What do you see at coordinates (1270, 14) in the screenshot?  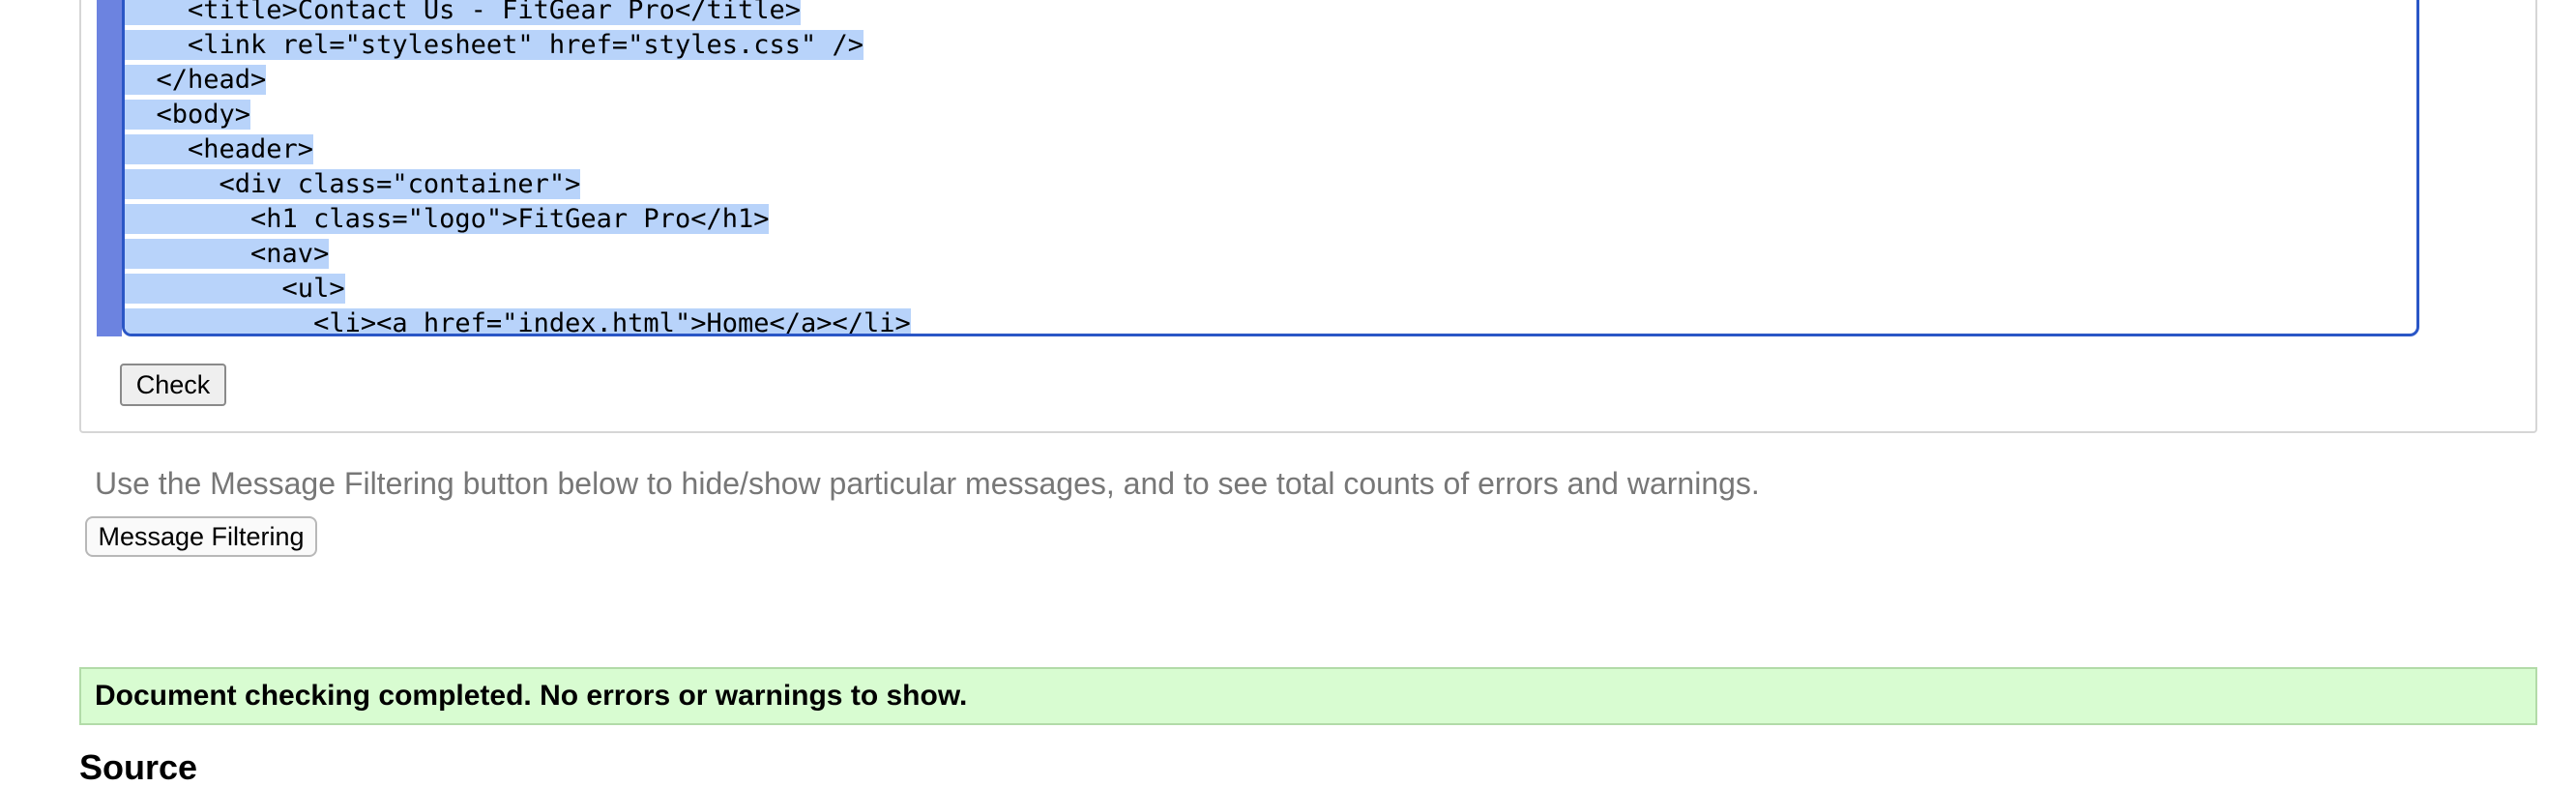 I see `code-line: <title>Contact Us - FitGear Pro</title>` at bounding box center [1270, 14].